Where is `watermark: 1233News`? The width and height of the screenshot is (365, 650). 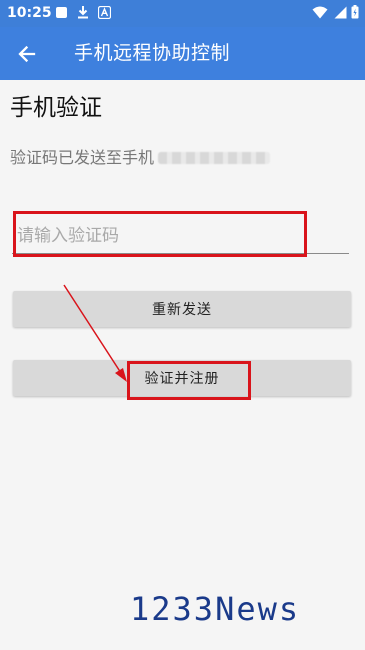 watermark: 1233News is located at coordinates (215, 609).